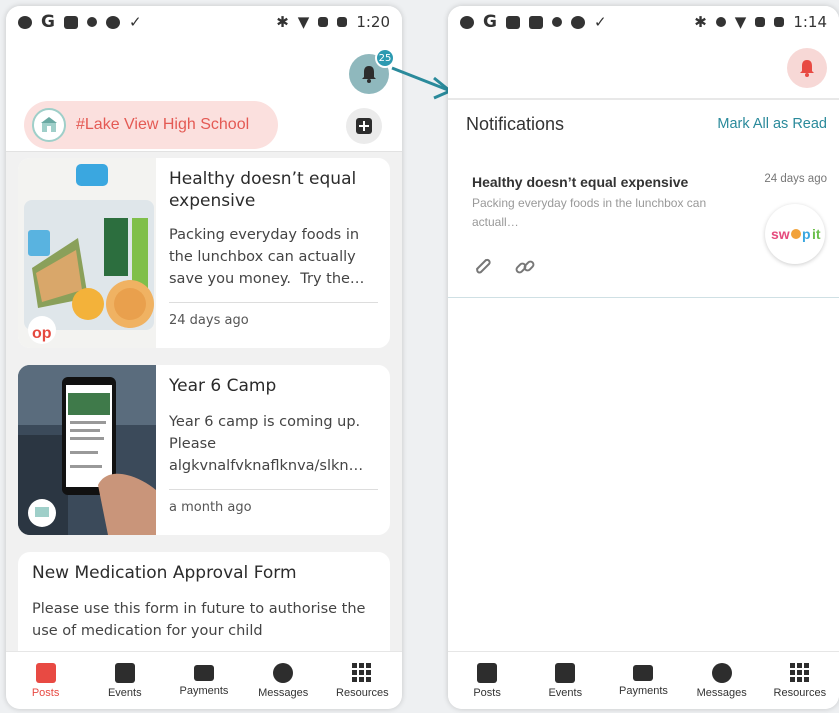 The width and height of the screenshot is (839, 713). What do you see at coordinates (816, 234) in the screenshot?
I see `svg-text: it` at bounding box center [816, 234].